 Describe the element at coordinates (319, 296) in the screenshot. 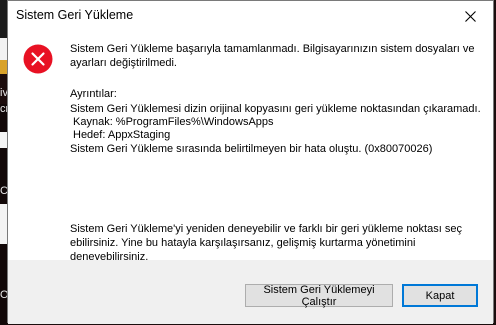

I see `run-system-restore-button: Sistem Geri Yüklemeyi Çalıştır` at that location.